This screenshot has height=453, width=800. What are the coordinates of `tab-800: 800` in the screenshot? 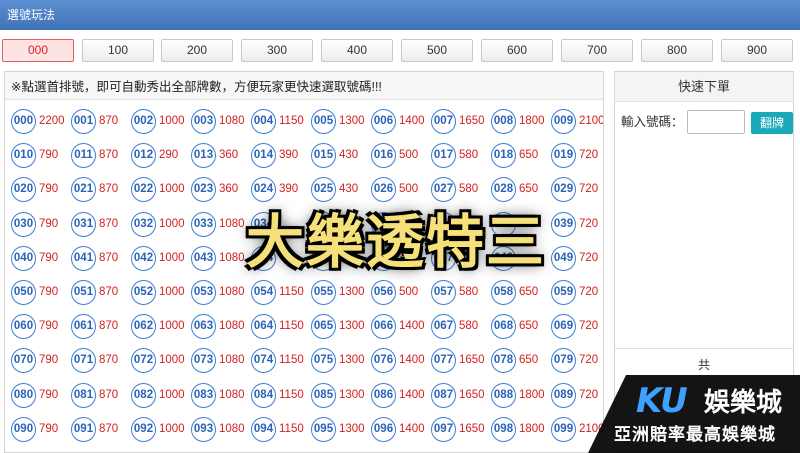 It's located at (677, 50).